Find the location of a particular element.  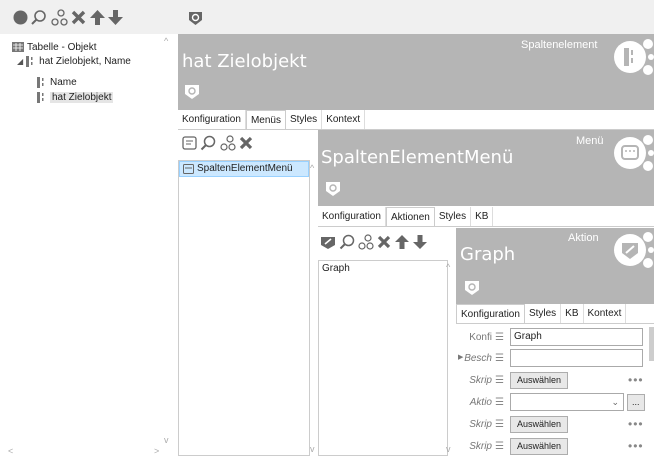

tree-node-child: ◢ hat Zielobjekt, Name is located at coordinates (74, 61).